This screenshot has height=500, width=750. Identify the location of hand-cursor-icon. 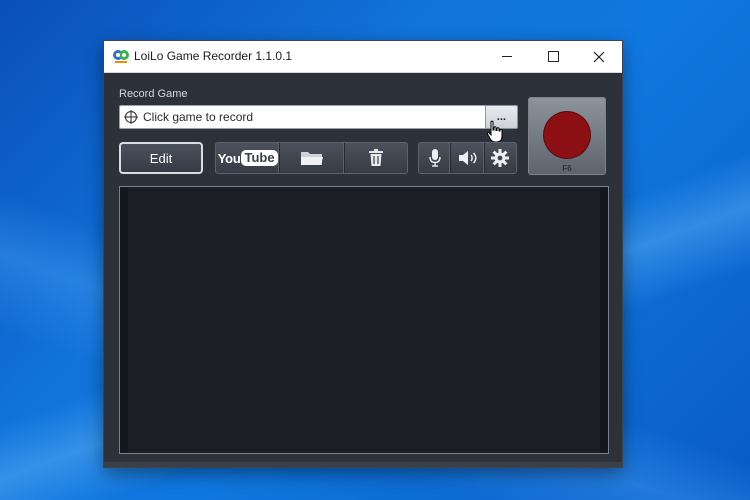
(494, 131).